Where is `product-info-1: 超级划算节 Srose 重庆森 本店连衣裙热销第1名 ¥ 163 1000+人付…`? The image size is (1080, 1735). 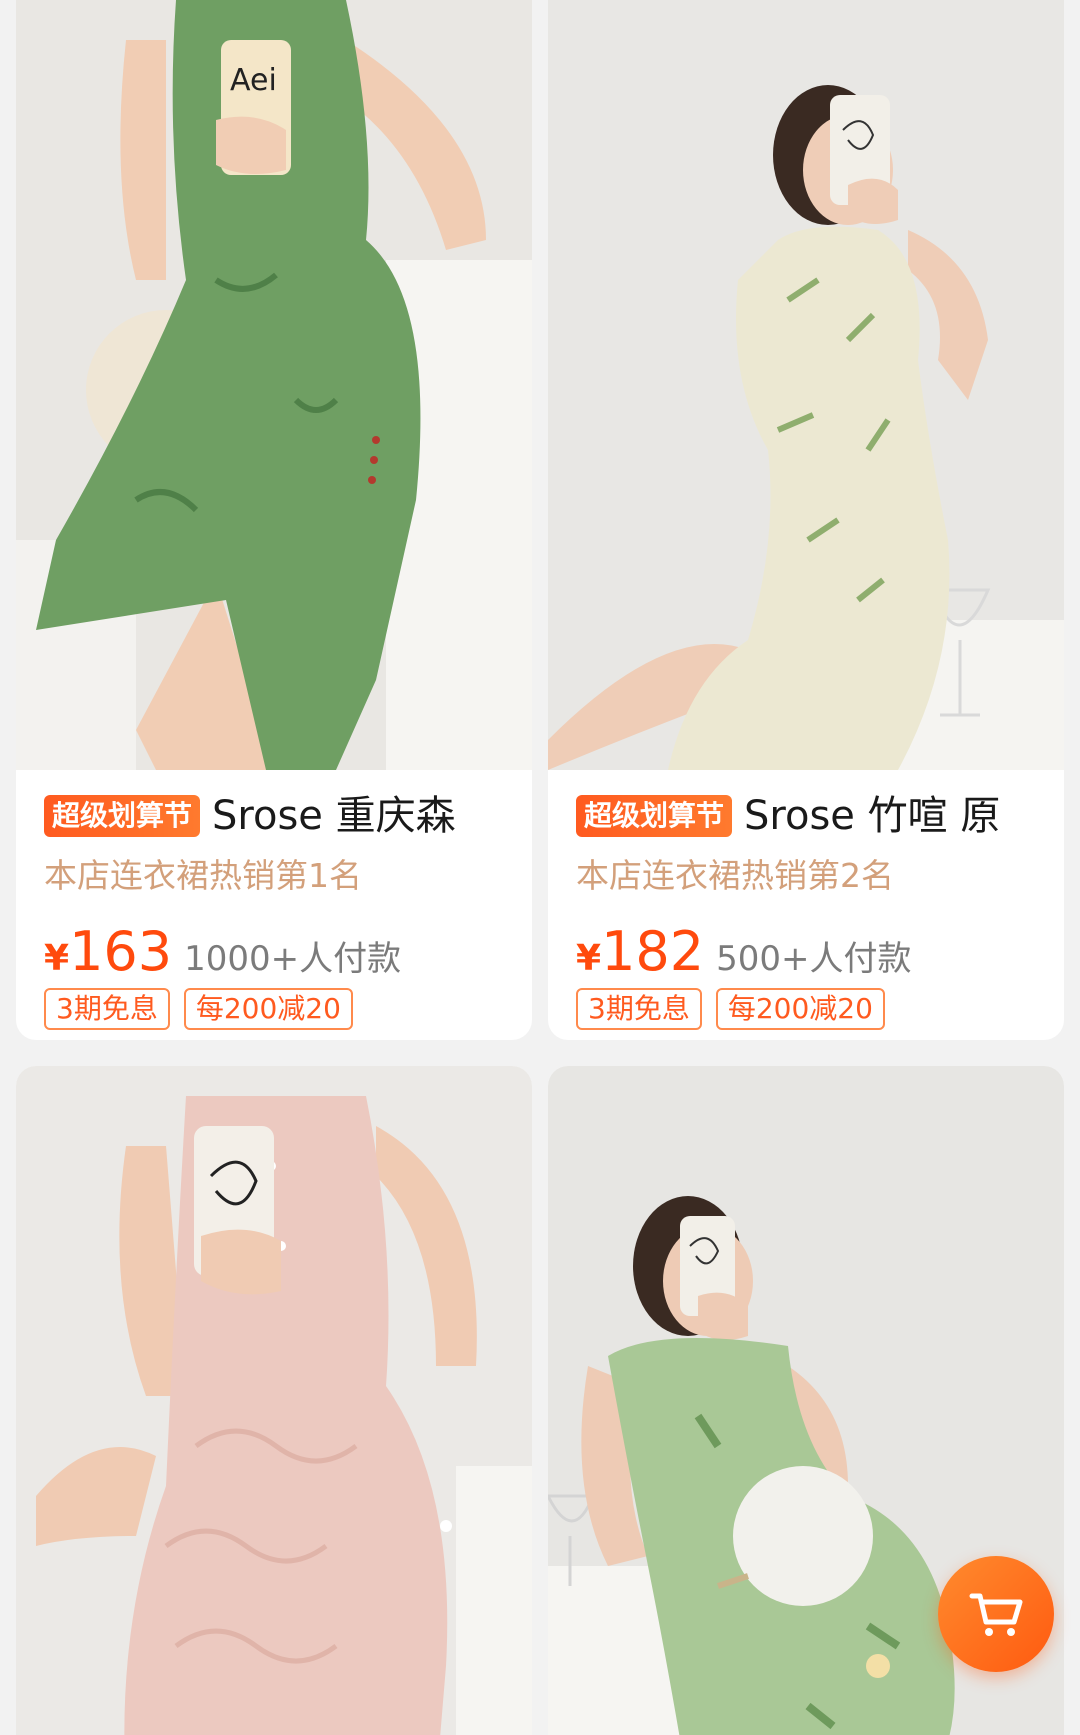
product-info-1: 超级划算节 Srose 重庆森 本店连衣裙热销第1名 ¥ 163 1000+人付… is located at coordinates (274, 900).